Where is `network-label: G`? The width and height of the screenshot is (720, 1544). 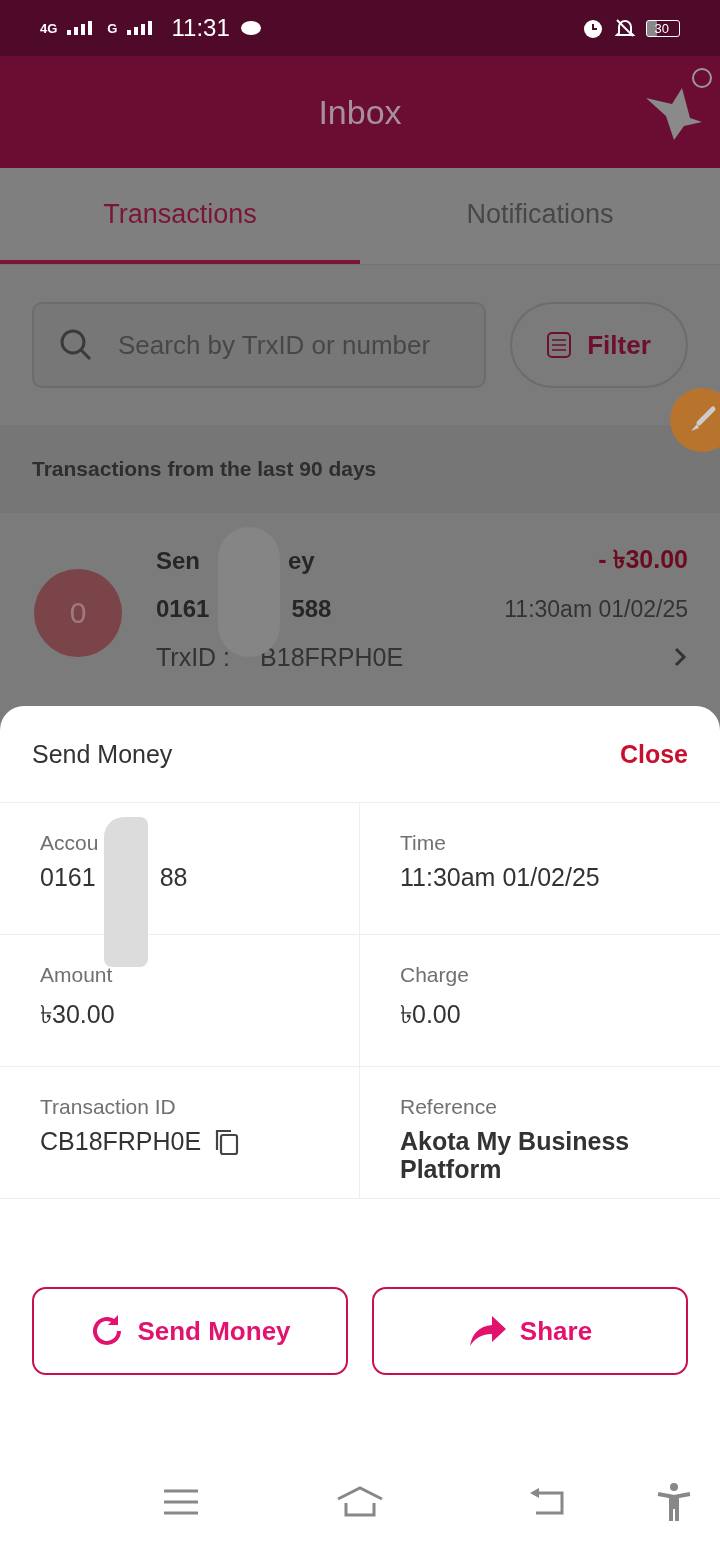
network-label: G is located at coordinates (112, 28).